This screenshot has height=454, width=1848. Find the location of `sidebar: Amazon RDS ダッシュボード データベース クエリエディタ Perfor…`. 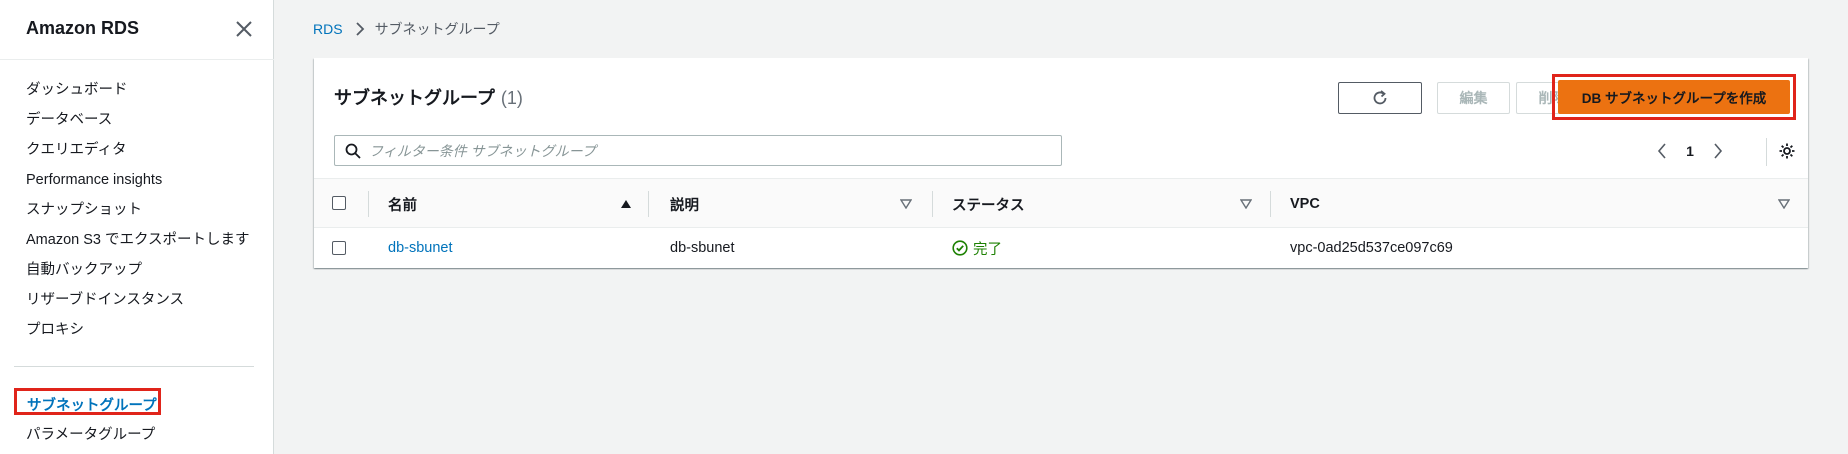

sidebar: Amazon RDS ダッシュボード データベース クエリエディタ Perfor… is located at coordinates (137, 227).